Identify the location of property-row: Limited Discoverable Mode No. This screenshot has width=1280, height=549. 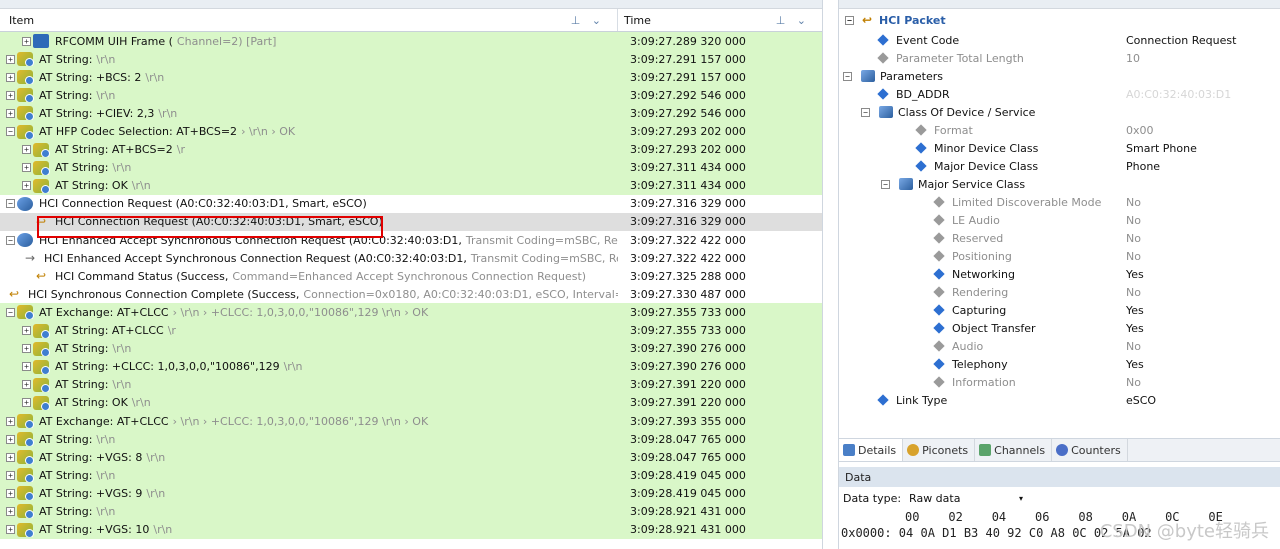
(1059, 202).